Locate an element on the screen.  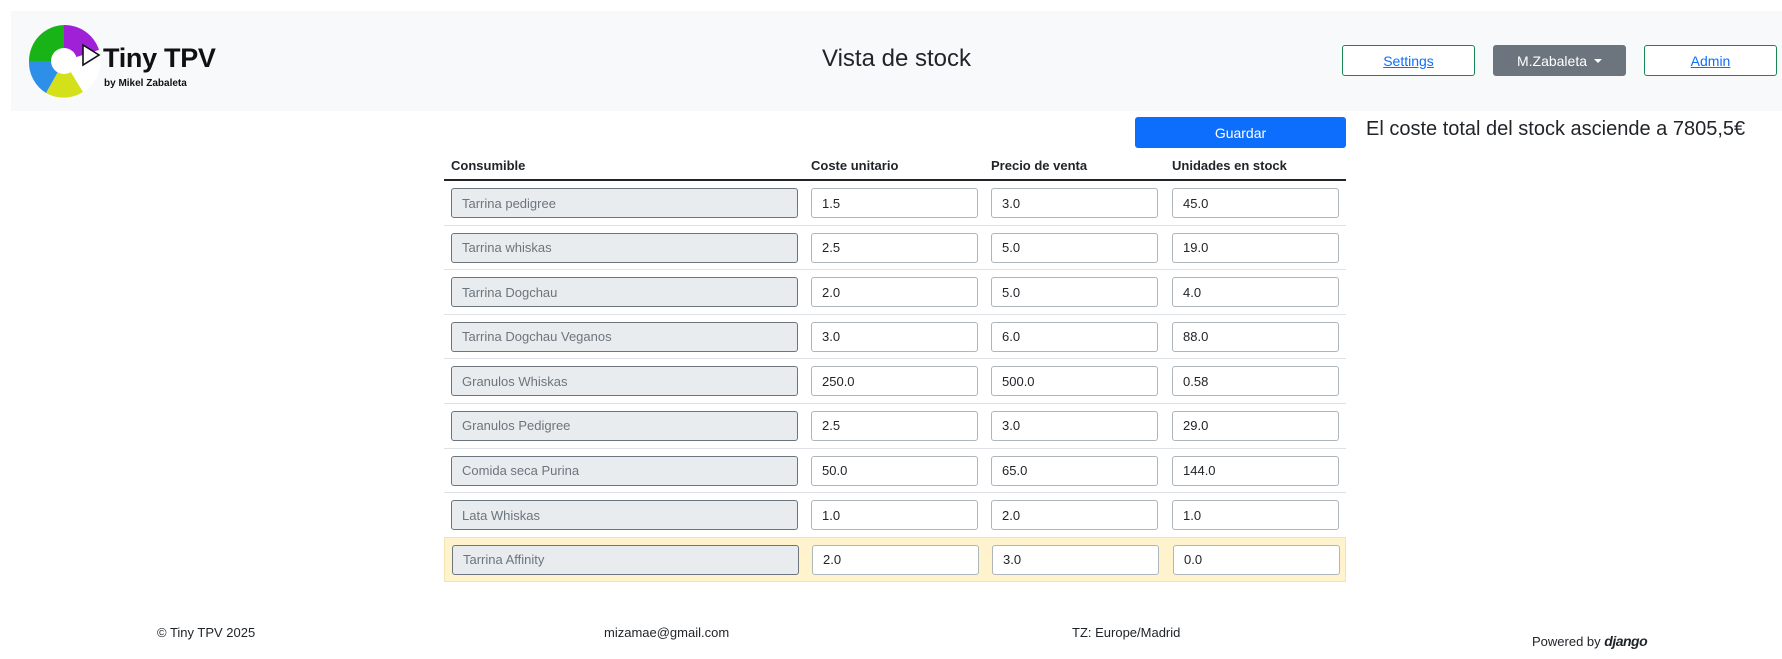
user-menu-dropdown: M.Zabaleta is located at coordinates (1559, 60).